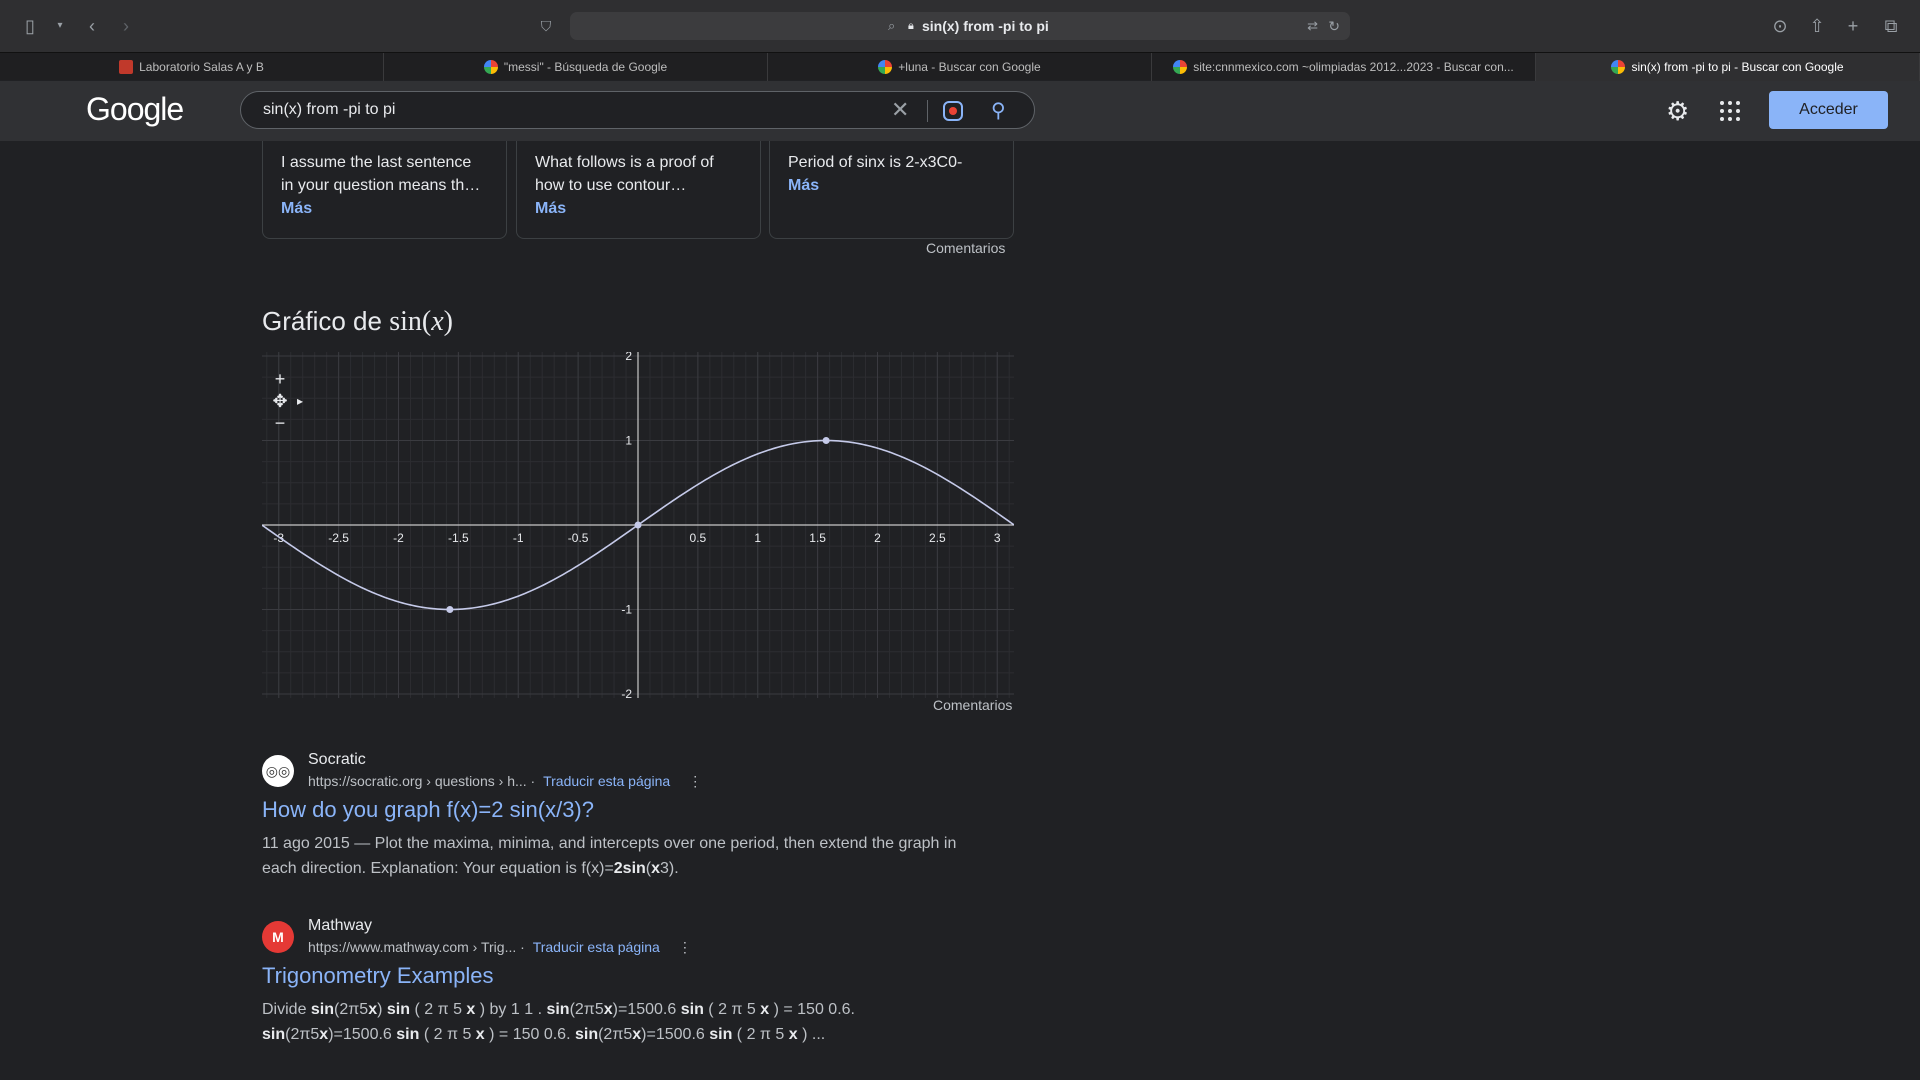 Image resolution: width=1920 pixels, height=1080 pixels. I want to click on y-tick-label: 2, so click(628, 357).